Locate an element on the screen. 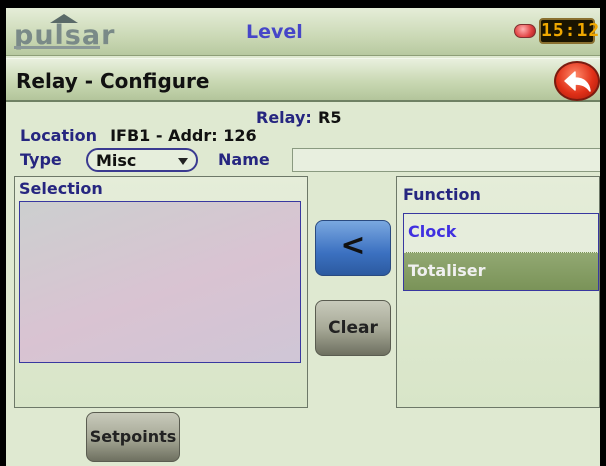 The image size is (606, 466). page-titlebar: Relay - Configure is located at coordinates (303, 80).